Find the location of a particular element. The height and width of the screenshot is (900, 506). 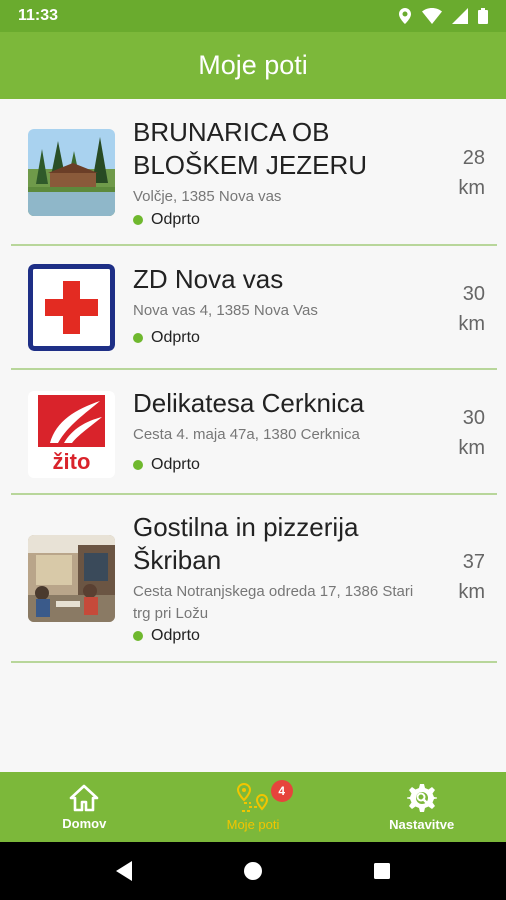

item-distance: 28 km is located at coordinates (460, 173).